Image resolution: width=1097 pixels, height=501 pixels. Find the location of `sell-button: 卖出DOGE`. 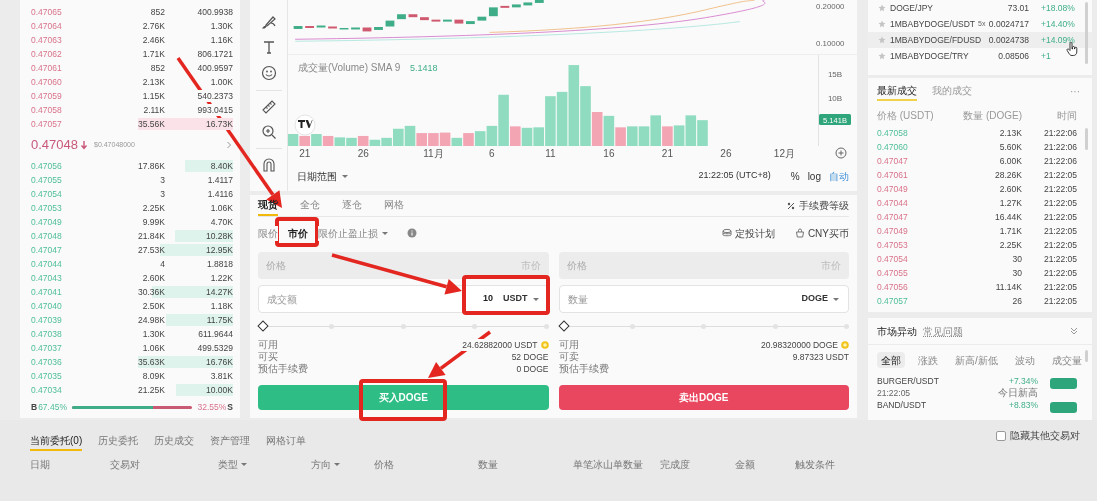

sell-button: 卖出DOGE is located at coordinates (703, 397).